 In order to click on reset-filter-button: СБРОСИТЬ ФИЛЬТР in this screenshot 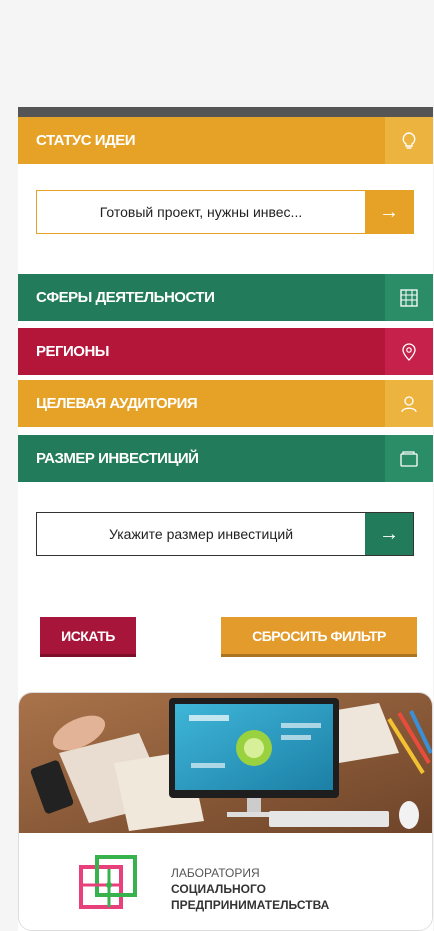, I will do `click(319, 637)`.